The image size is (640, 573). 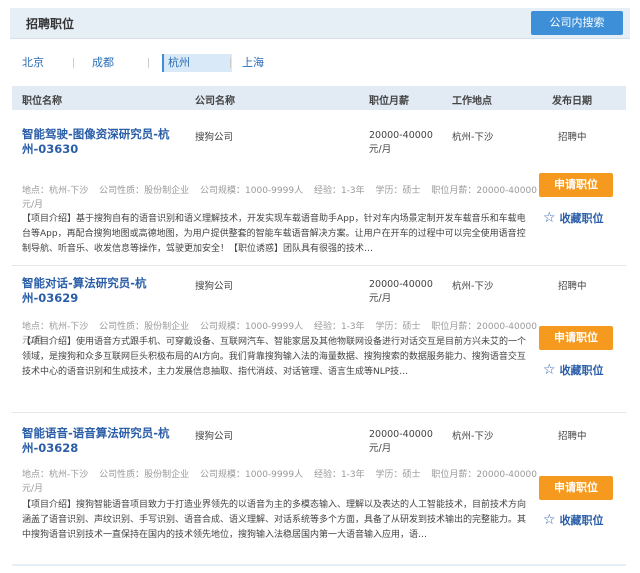 I want to click on page-title: 招聘职位, so click(x=50, y=24).